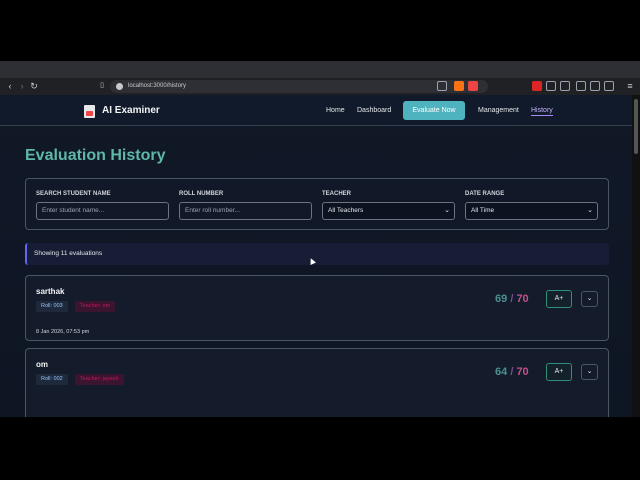 This screenshot has width=640, height=480. What do you see at coordinates (483, 210) in the screenshot?
I see `date-range-select-value: All Time` at bounding box center [483, 210].